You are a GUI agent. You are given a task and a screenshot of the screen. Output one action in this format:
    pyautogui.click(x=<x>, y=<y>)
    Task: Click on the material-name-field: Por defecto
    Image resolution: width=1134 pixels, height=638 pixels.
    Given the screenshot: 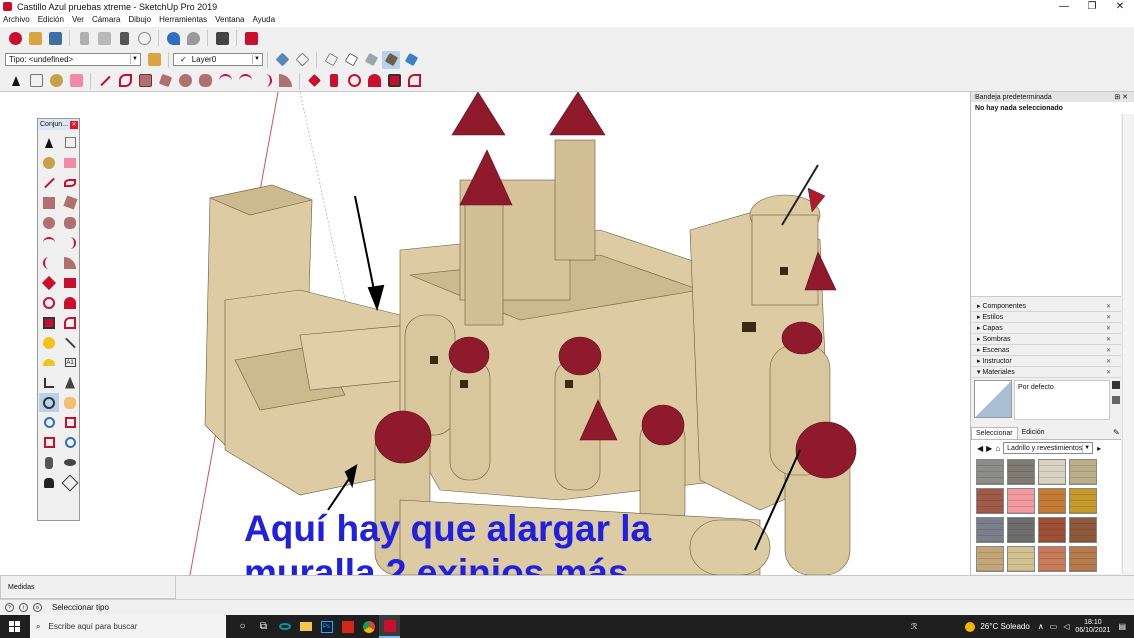 What is the action you would take?
    pyautogui.click(x=1062, y=400)
    